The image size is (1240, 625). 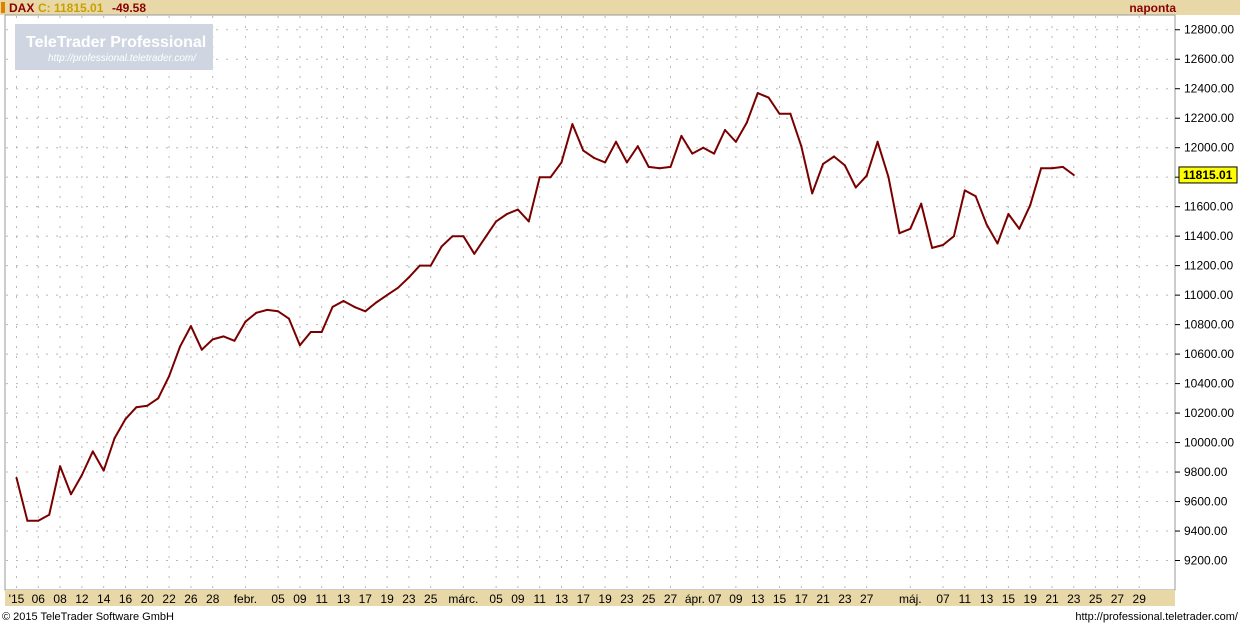 I want to click on x-tick-label: '15, so click(x=17, y=599).